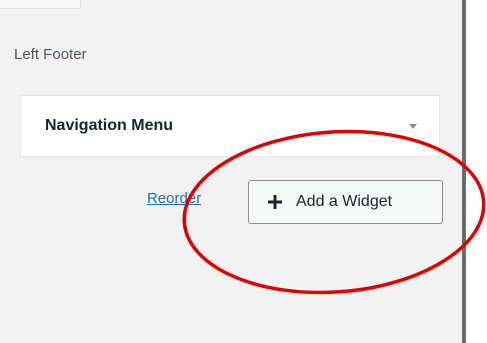  I want to click on chevron-down-icon, so click(413, 126).